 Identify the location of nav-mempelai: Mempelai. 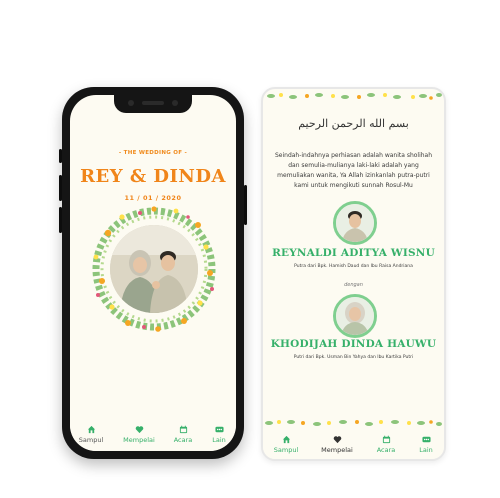
(139, 434).